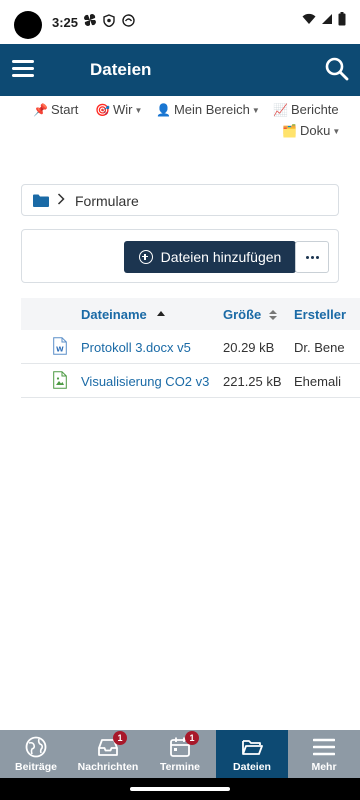  What do you see at coordinates (250, 314) in the screenshot?
I see `column-header-groesse: Größe` at bounding box center [250, 314].